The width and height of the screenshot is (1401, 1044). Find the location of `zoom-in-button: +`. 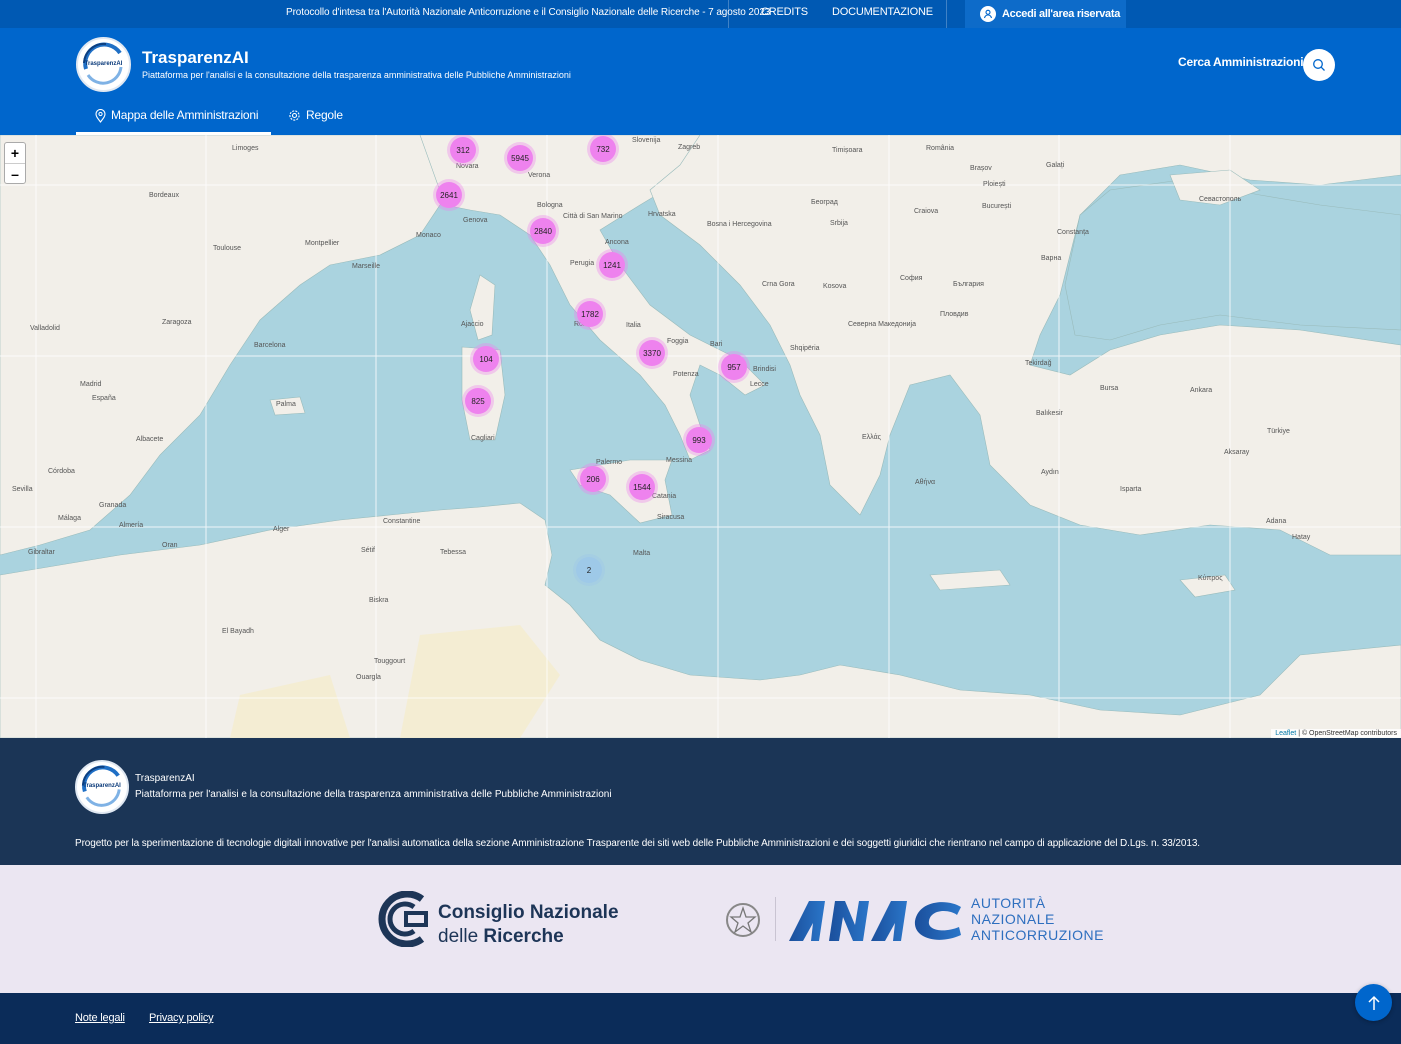

zoom-in-button: + is located at coordinates (15, 153).